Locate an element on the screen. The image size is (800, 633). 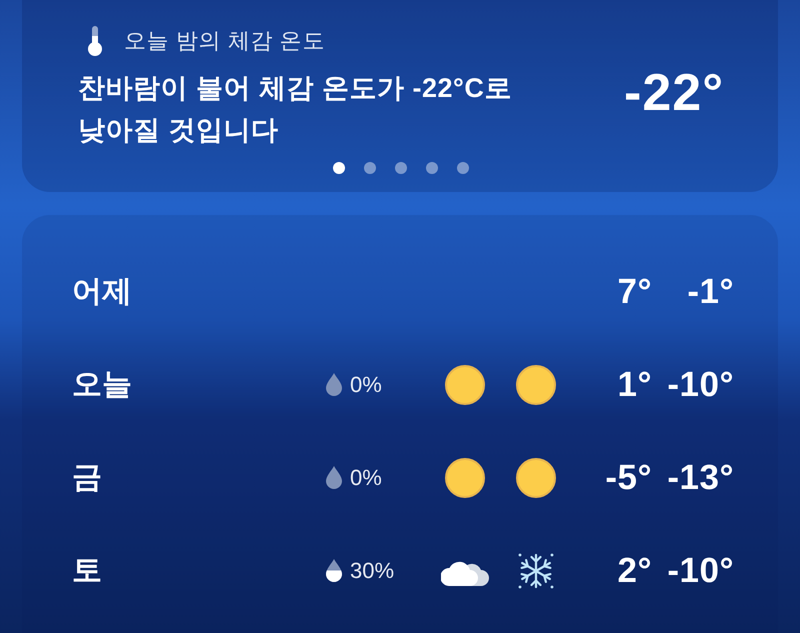
high-temp: 7° is located at coordinates (635, 292).